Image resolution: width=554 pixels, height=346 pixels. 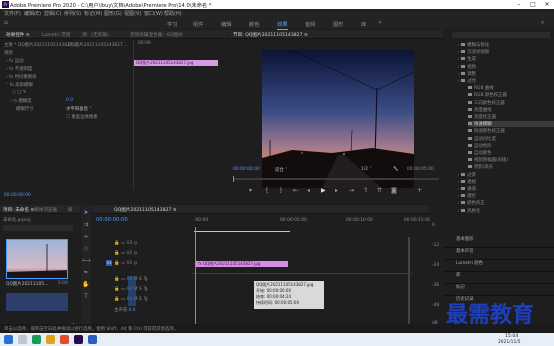 What do you see at coordinates (471, 203) in the screenshot?
I see `effects-folder-after-4: › 颜色校正` at bounding box center [471, 203].